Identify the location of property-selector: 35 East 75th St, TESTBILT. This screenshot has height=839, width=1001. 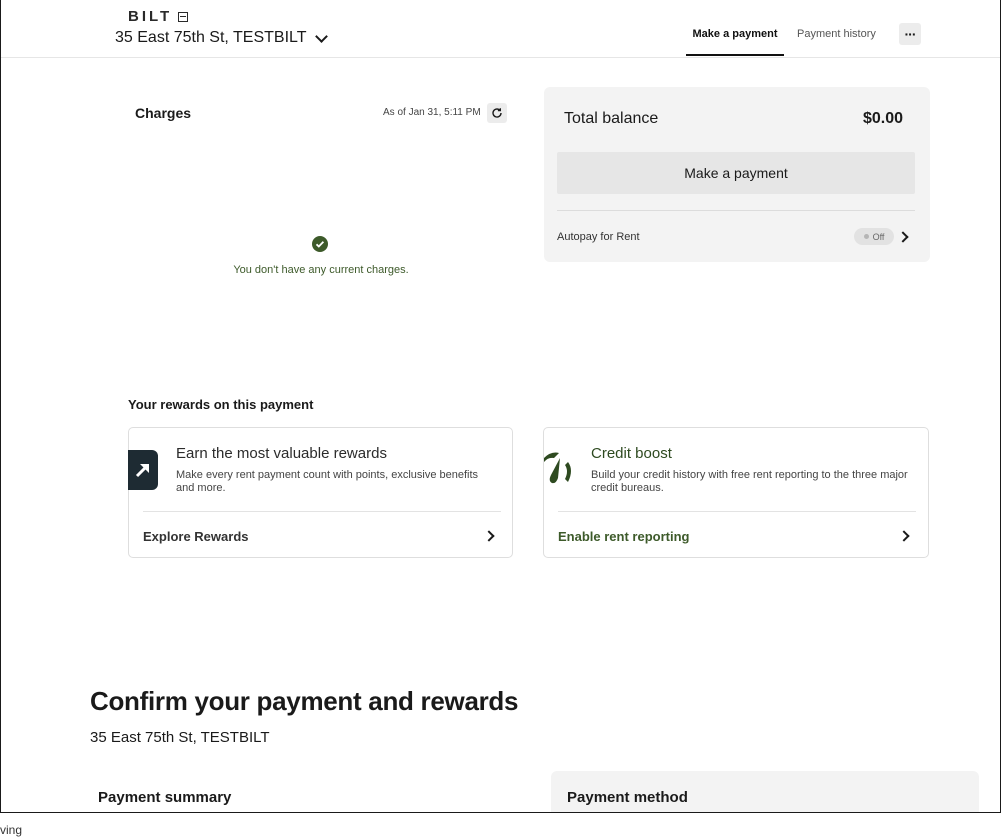
(221, 38).